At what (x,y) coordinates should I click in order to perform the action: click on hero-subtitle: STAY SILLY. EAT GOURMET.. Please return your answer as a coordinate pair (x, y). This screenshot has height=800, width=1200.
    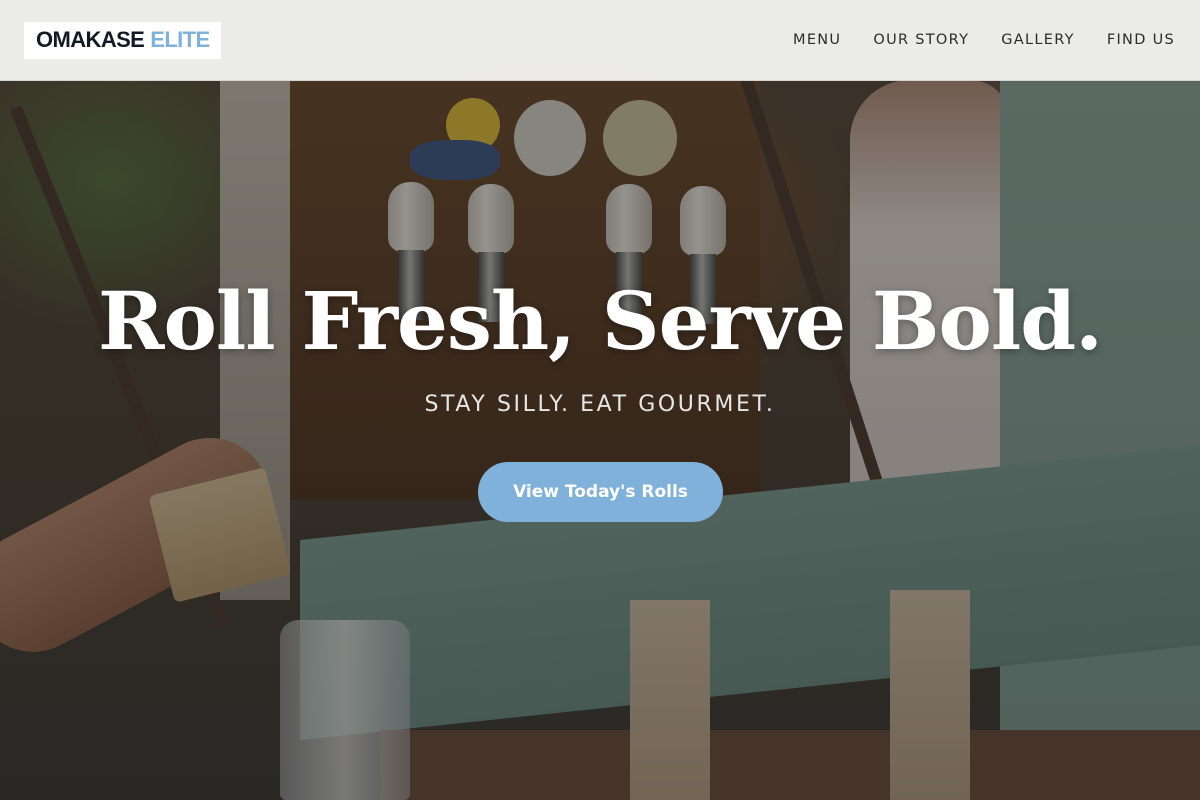
    Looking at the image, I should click on (600, 404).